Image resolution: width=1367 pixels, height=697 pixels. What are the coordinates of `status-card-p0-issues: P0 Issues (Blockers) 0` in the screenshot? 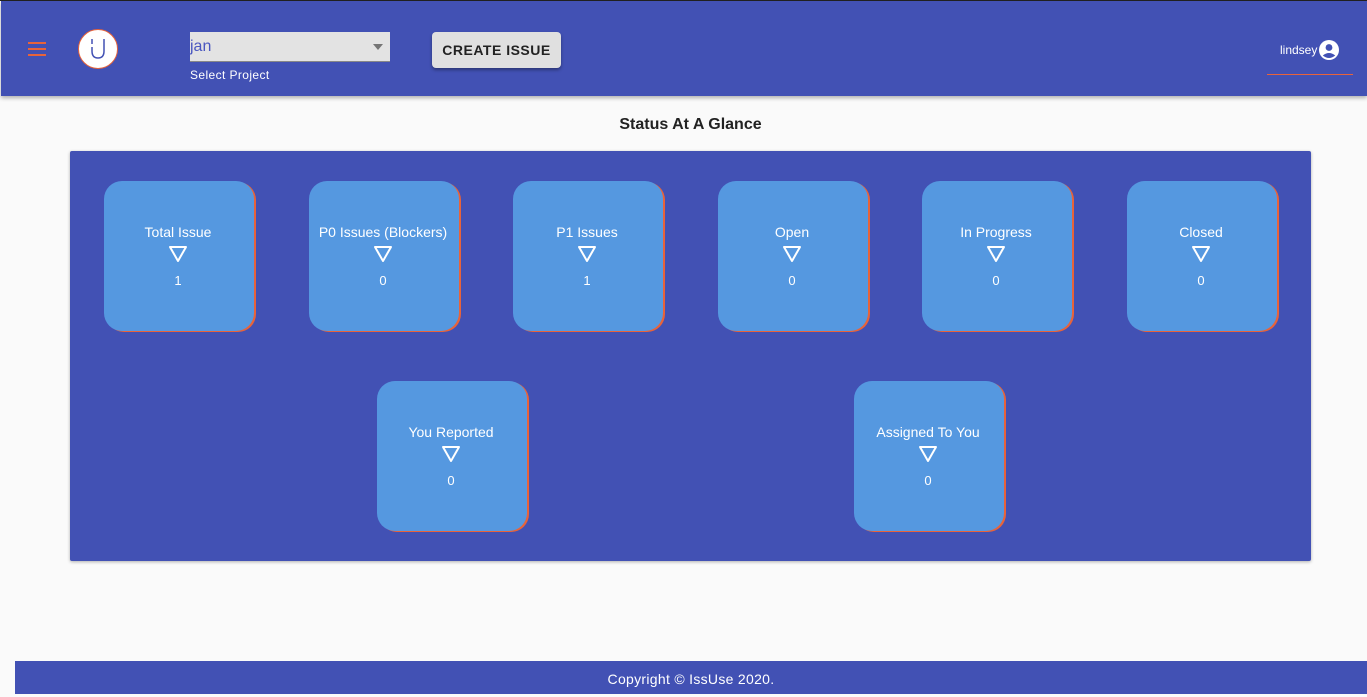 It's located at (384, 256).